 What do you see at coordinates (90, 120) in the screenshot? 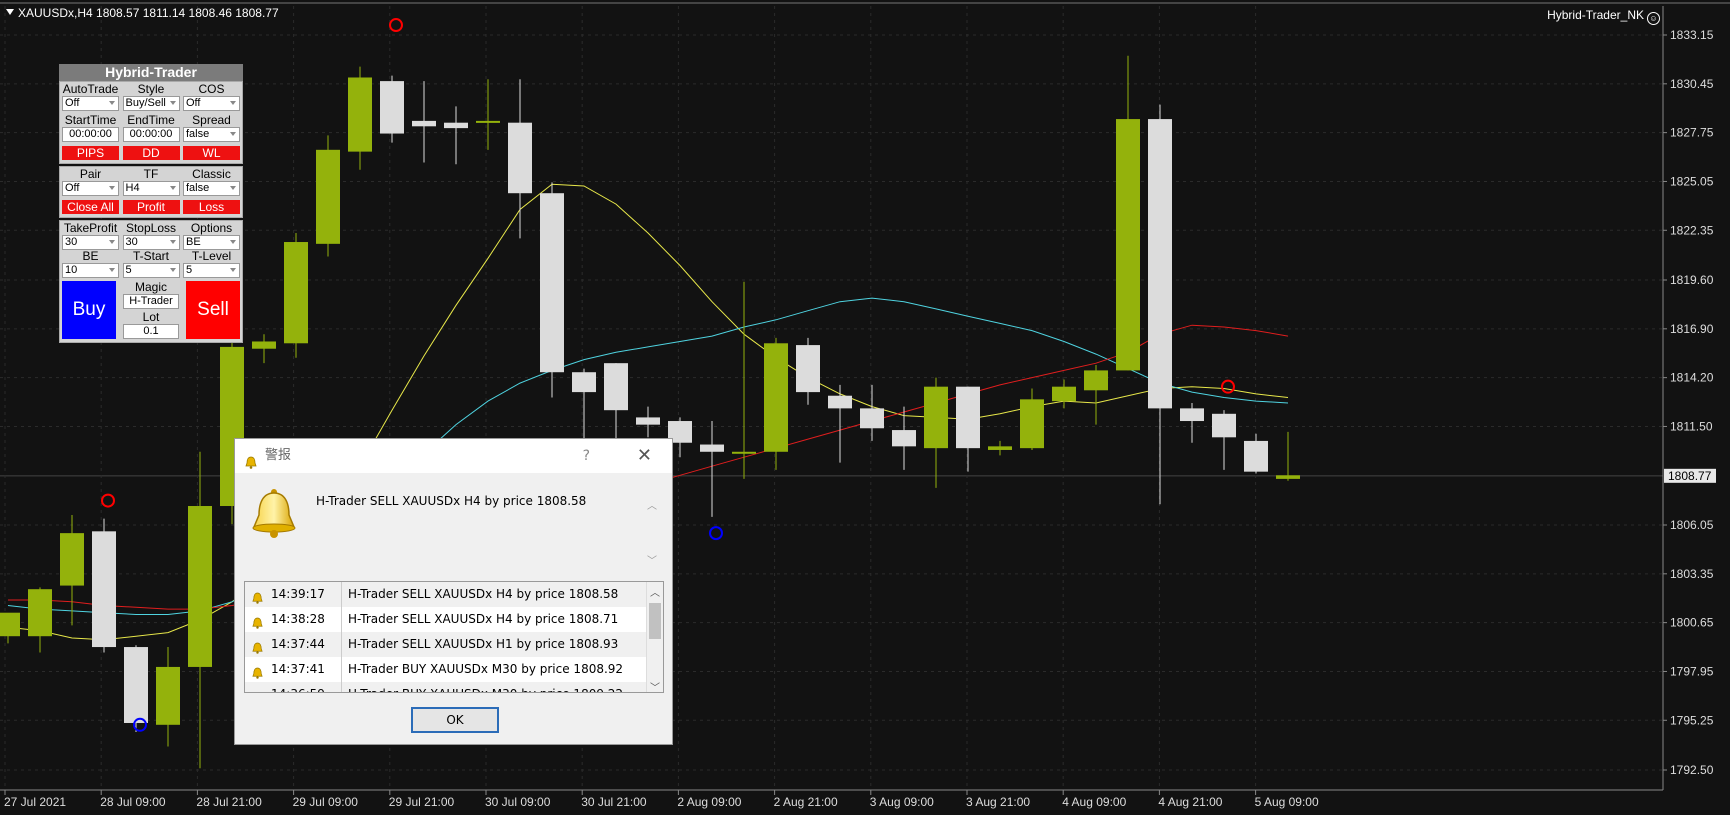
I see `starttime-label: StartTime` at bounding box center [90, 120].